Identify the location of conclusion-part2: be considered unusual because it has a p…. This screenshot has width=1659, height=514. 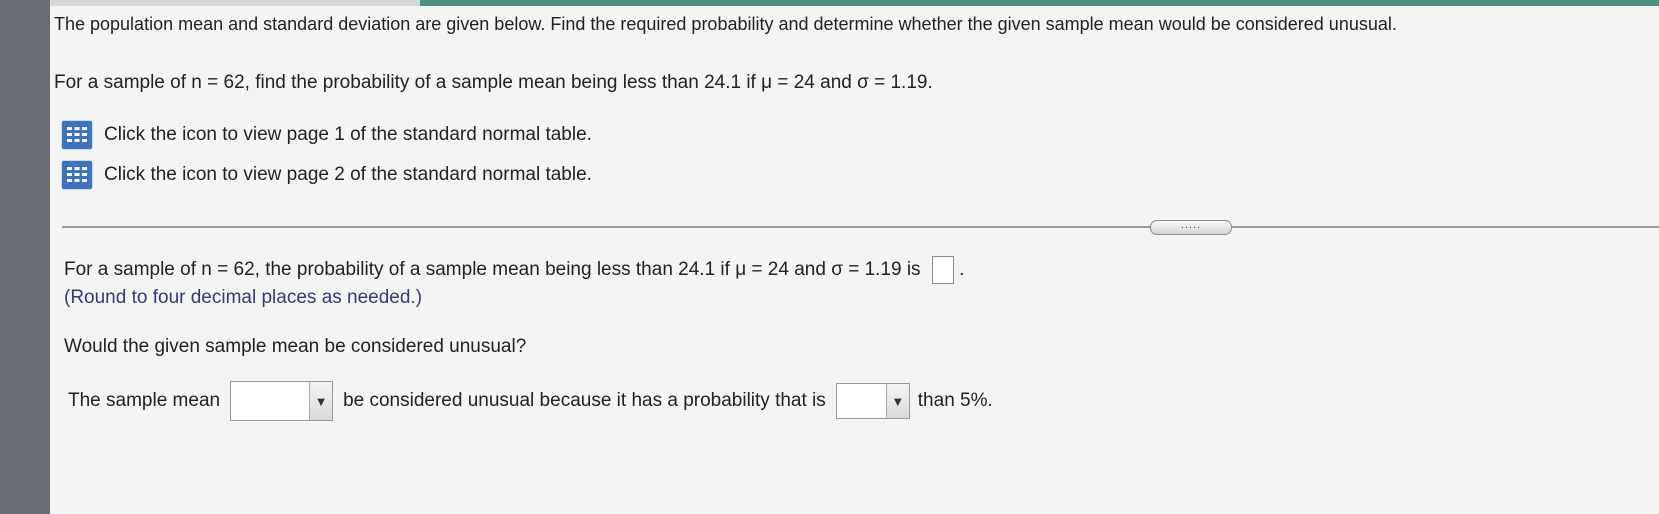
(584, 400).